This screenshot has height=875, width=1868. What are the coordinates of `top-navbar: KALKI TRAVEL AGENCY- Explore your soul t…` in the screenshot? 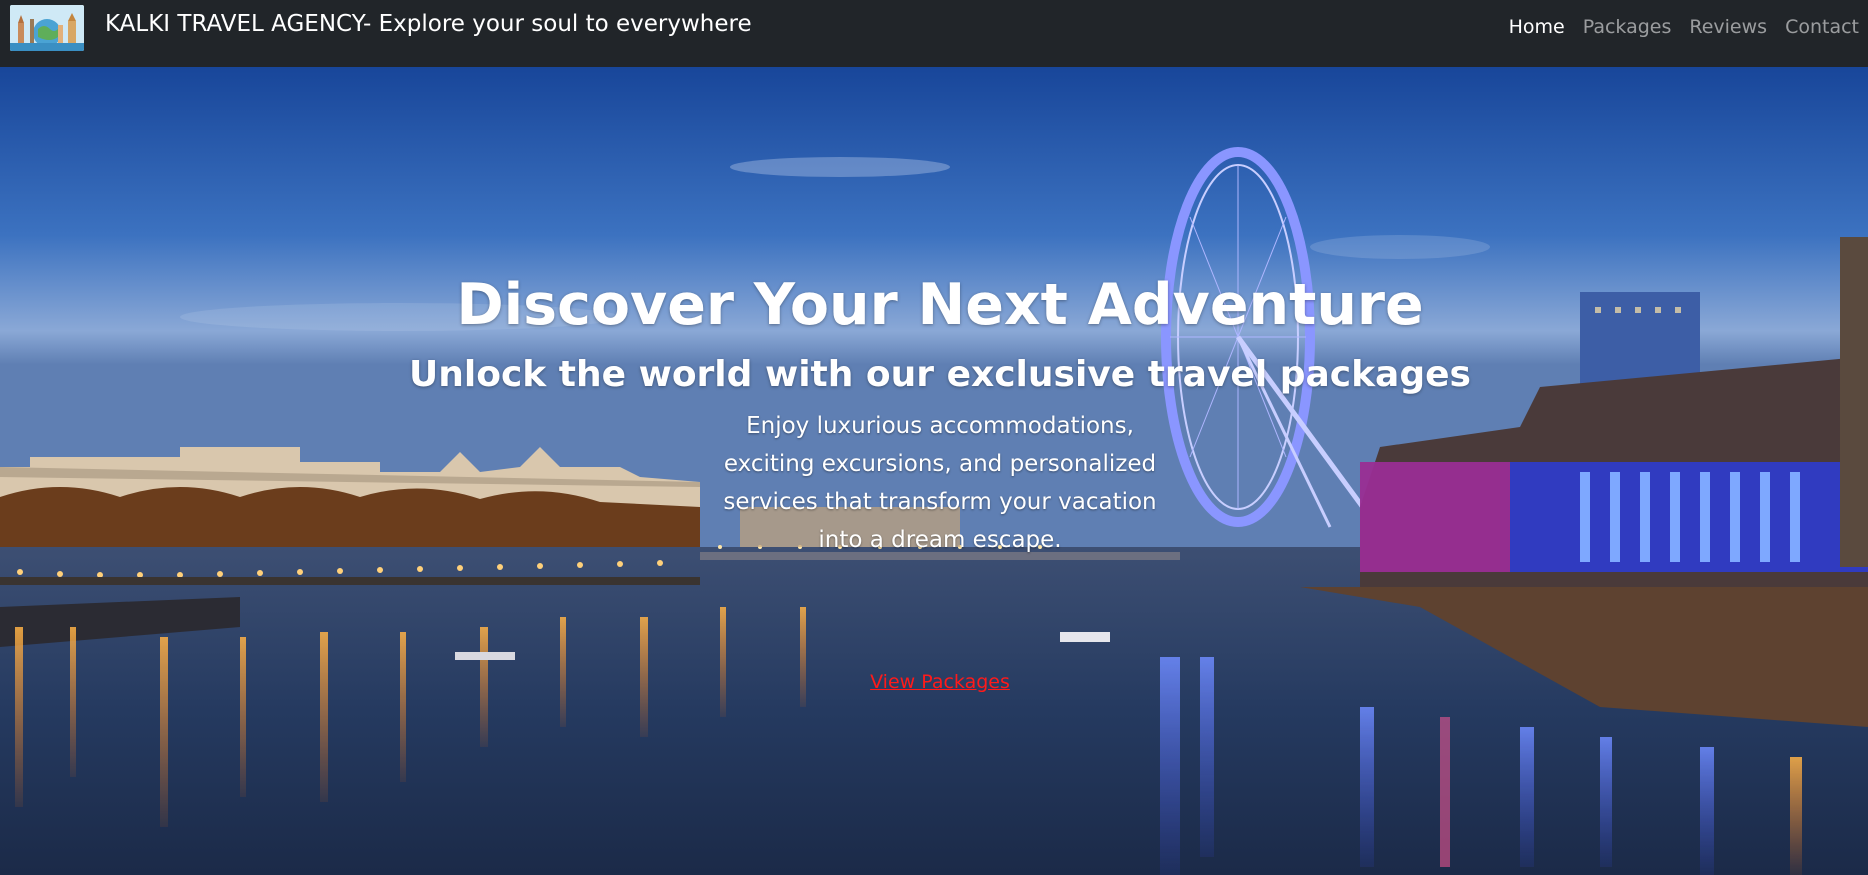 It's located at (934, 33).